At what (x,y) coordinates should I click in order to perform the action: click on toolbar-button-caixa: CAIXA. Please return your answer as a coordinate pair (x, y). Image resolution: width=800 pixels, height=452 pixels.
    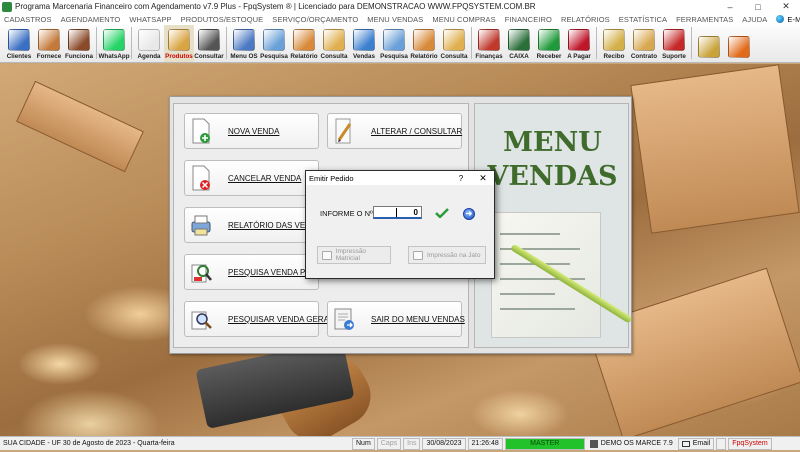
    Looking at the image, I should click on (519, 43).